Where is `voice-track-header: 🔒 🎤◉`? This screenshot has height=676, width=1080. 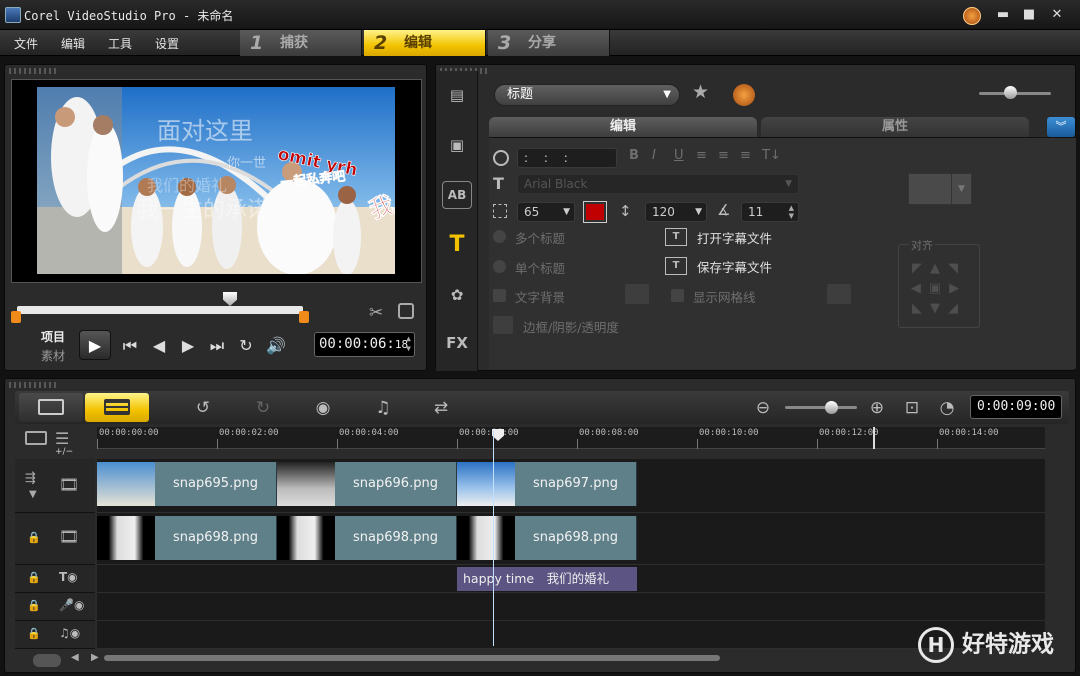 voice-track-header: 🔒 🎤◉ is located at coordinates (55, 607).